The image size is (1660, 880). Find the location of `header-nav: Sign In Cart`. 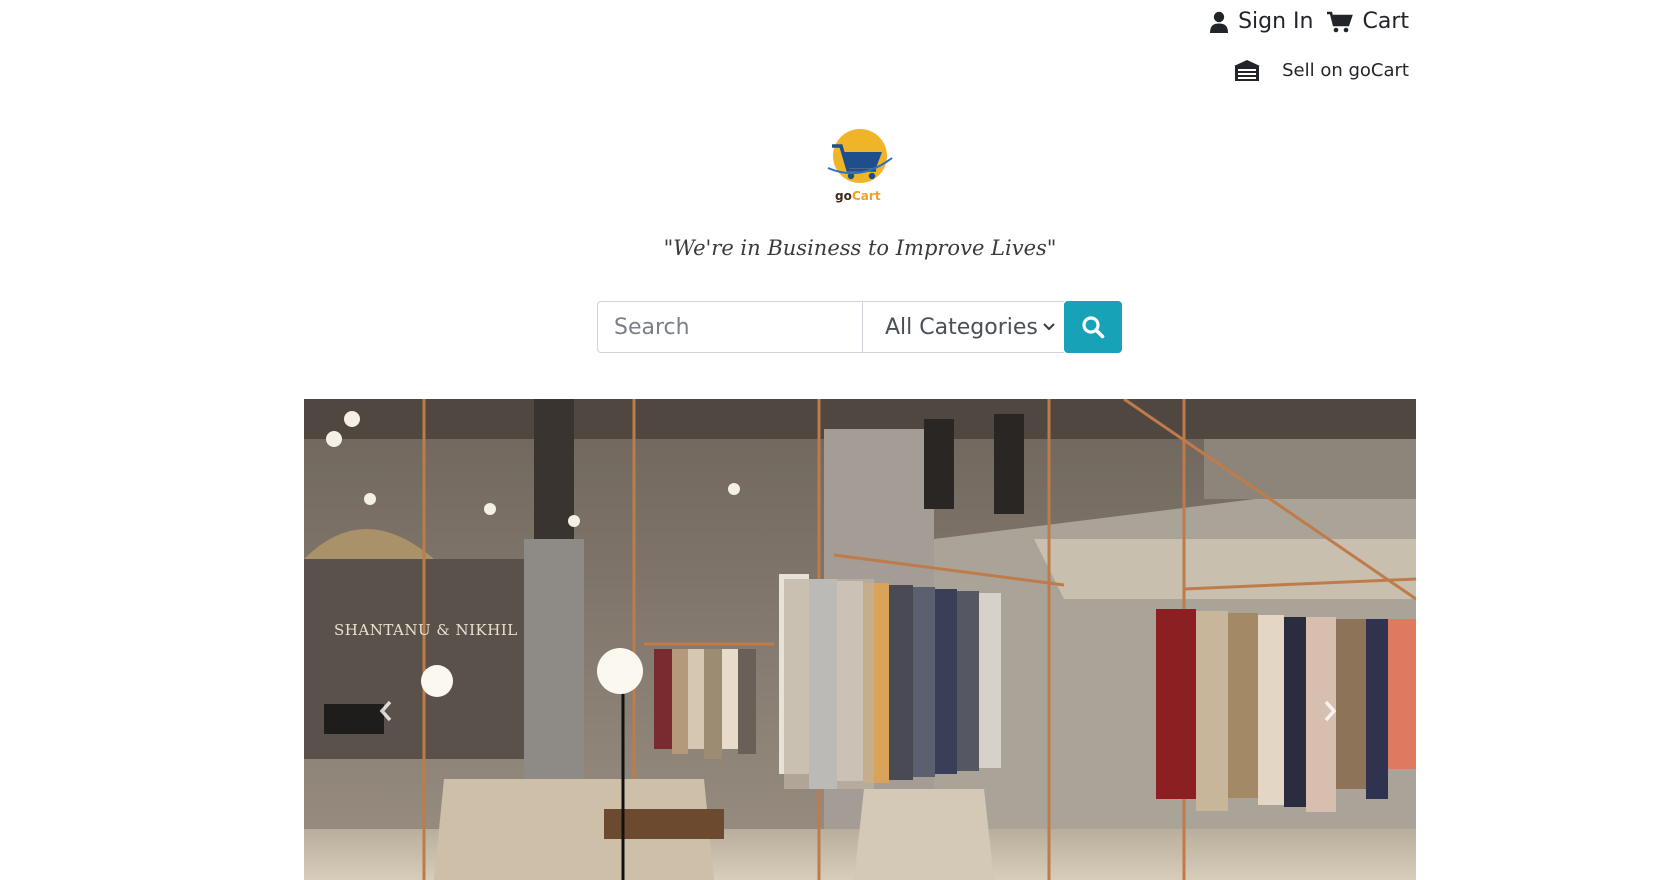

header-nav: Sign In Cart is located at coordinates (1309, 21).